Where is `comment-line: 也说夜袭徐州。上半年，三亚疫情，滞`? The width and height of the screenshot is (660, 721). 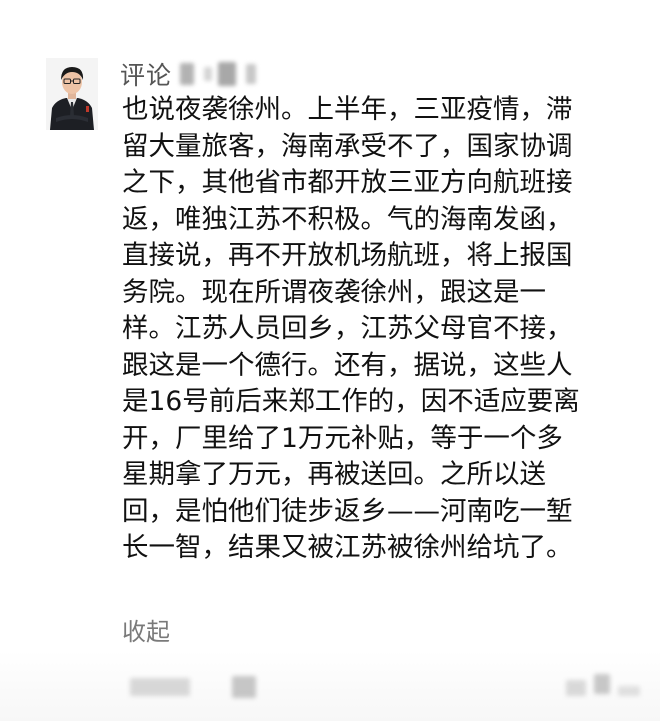
comment-line: 也说夜袭徐州。上半年，三亚疫情，滞 is located at coordinates (347, 109).